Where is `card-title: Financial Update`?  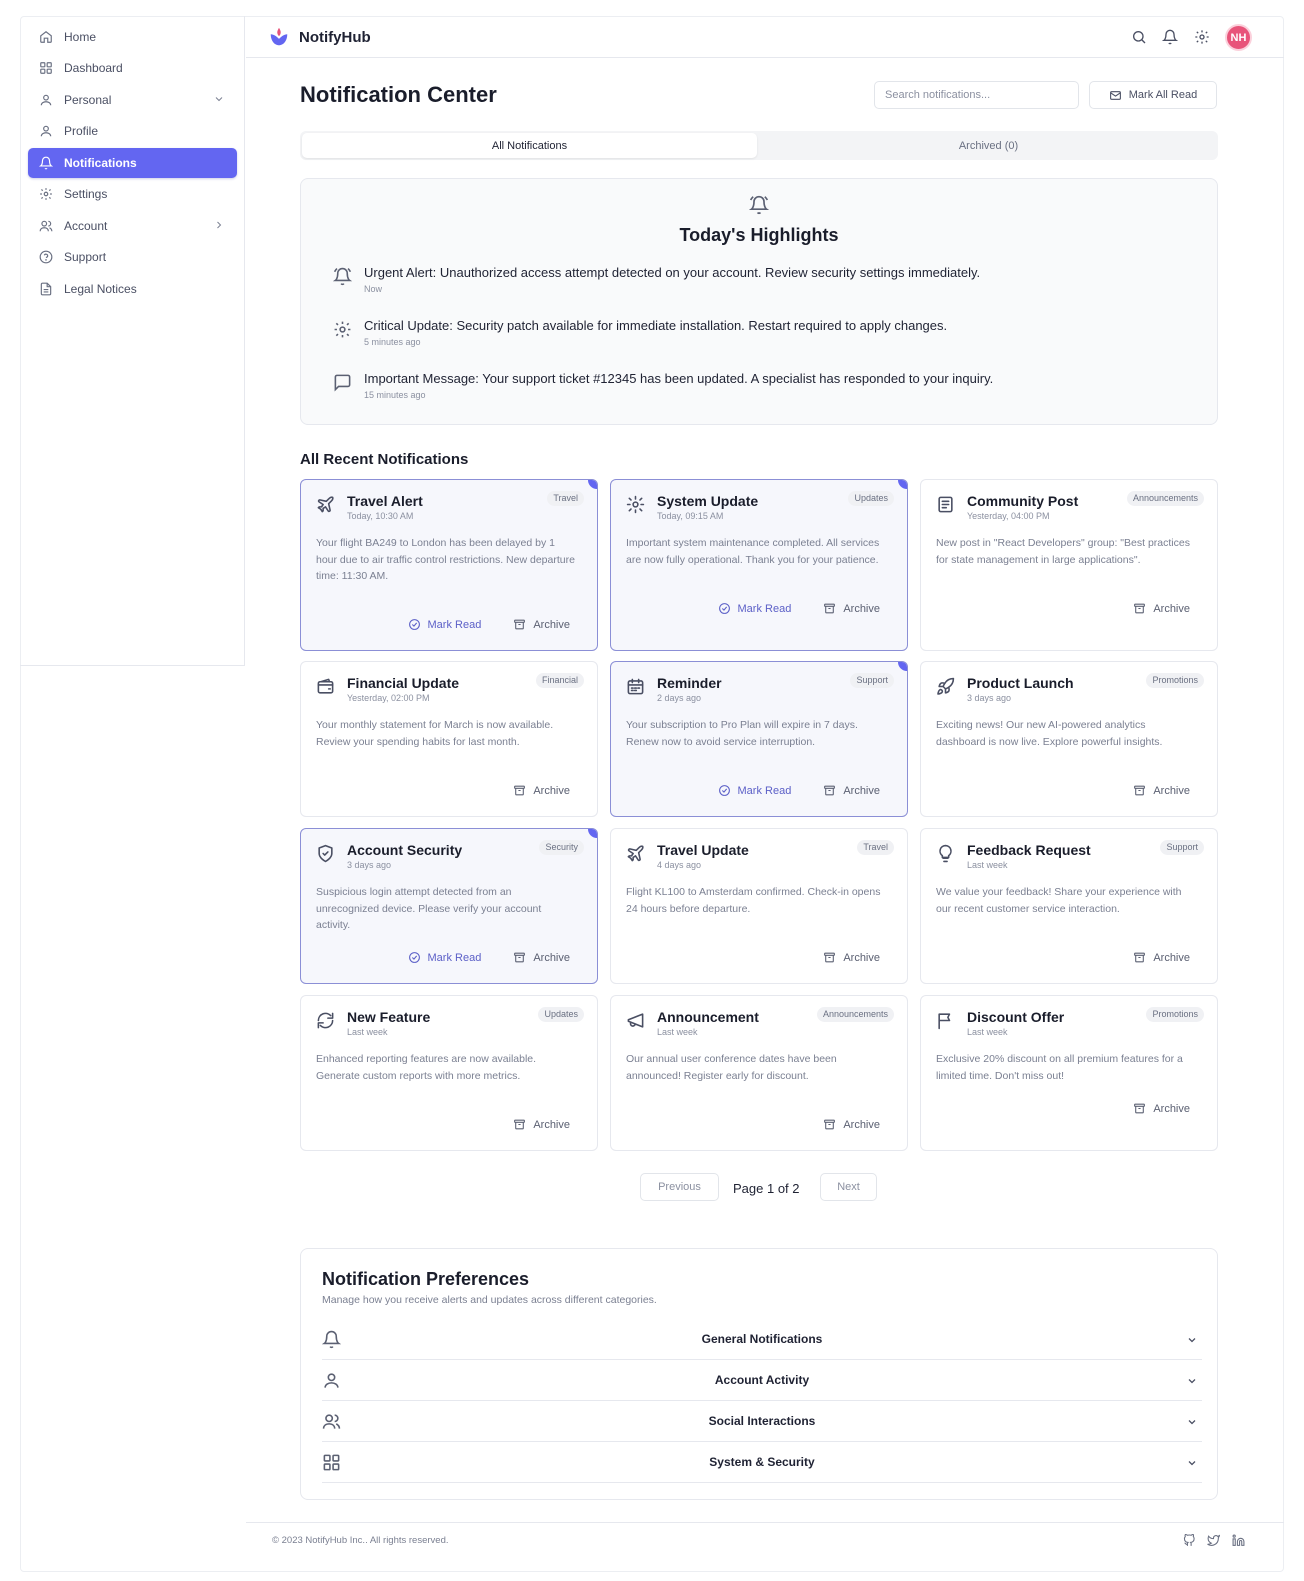
card-title: Financial Update is located at coordinates (403, 683).